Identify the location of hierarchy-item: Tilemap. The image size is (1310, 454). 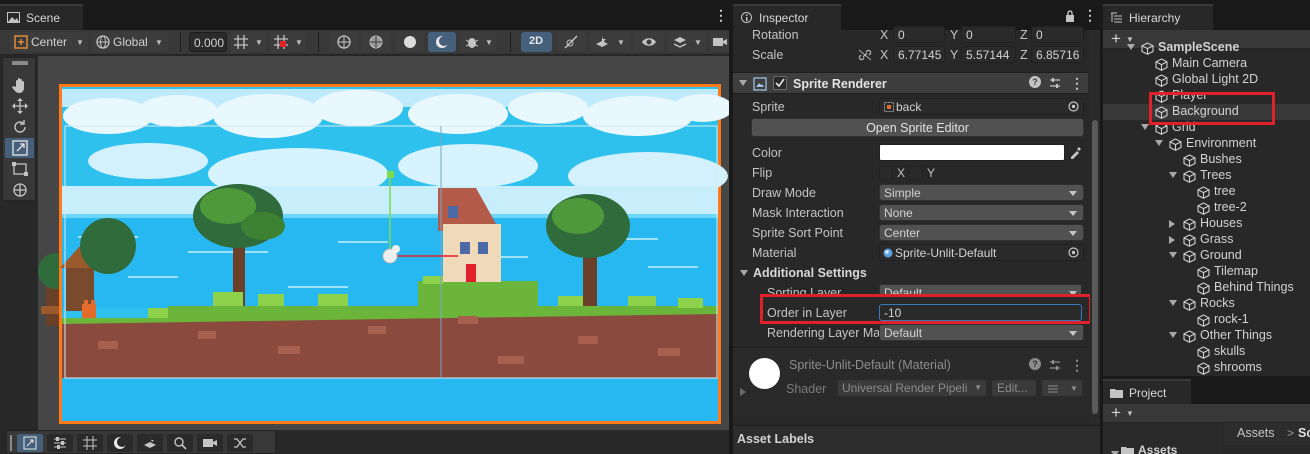
(1206, 272).